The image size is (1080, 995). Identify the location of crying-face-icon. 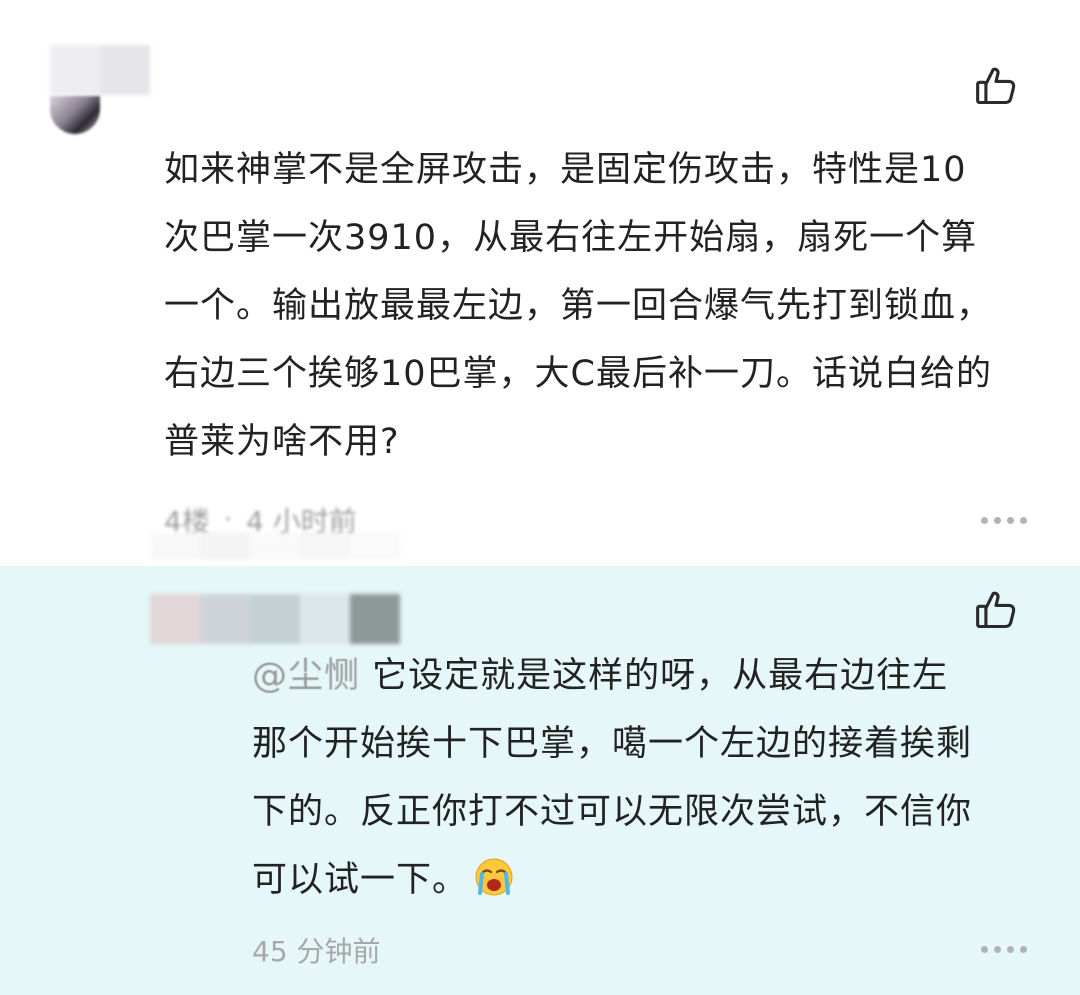
(494, 877).